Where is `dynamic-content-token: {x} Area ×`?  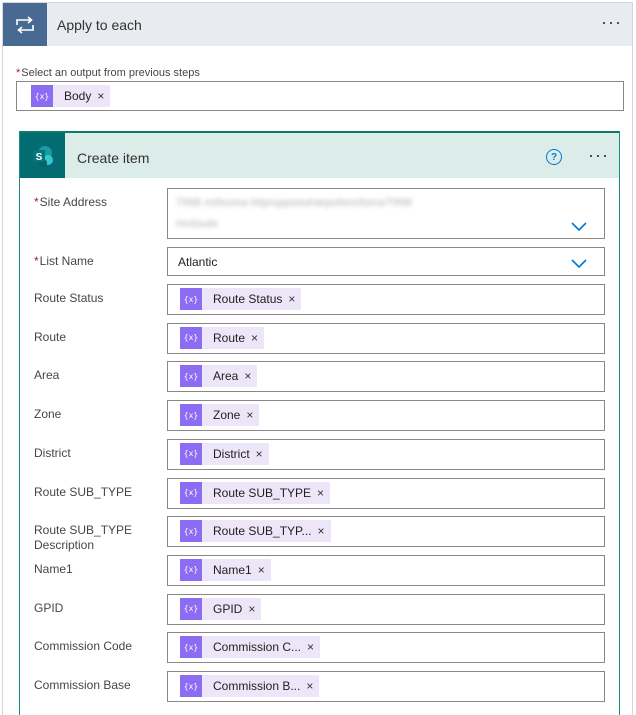 dynamic-content-token: {x} Area × is located at coordinates (219, 376).